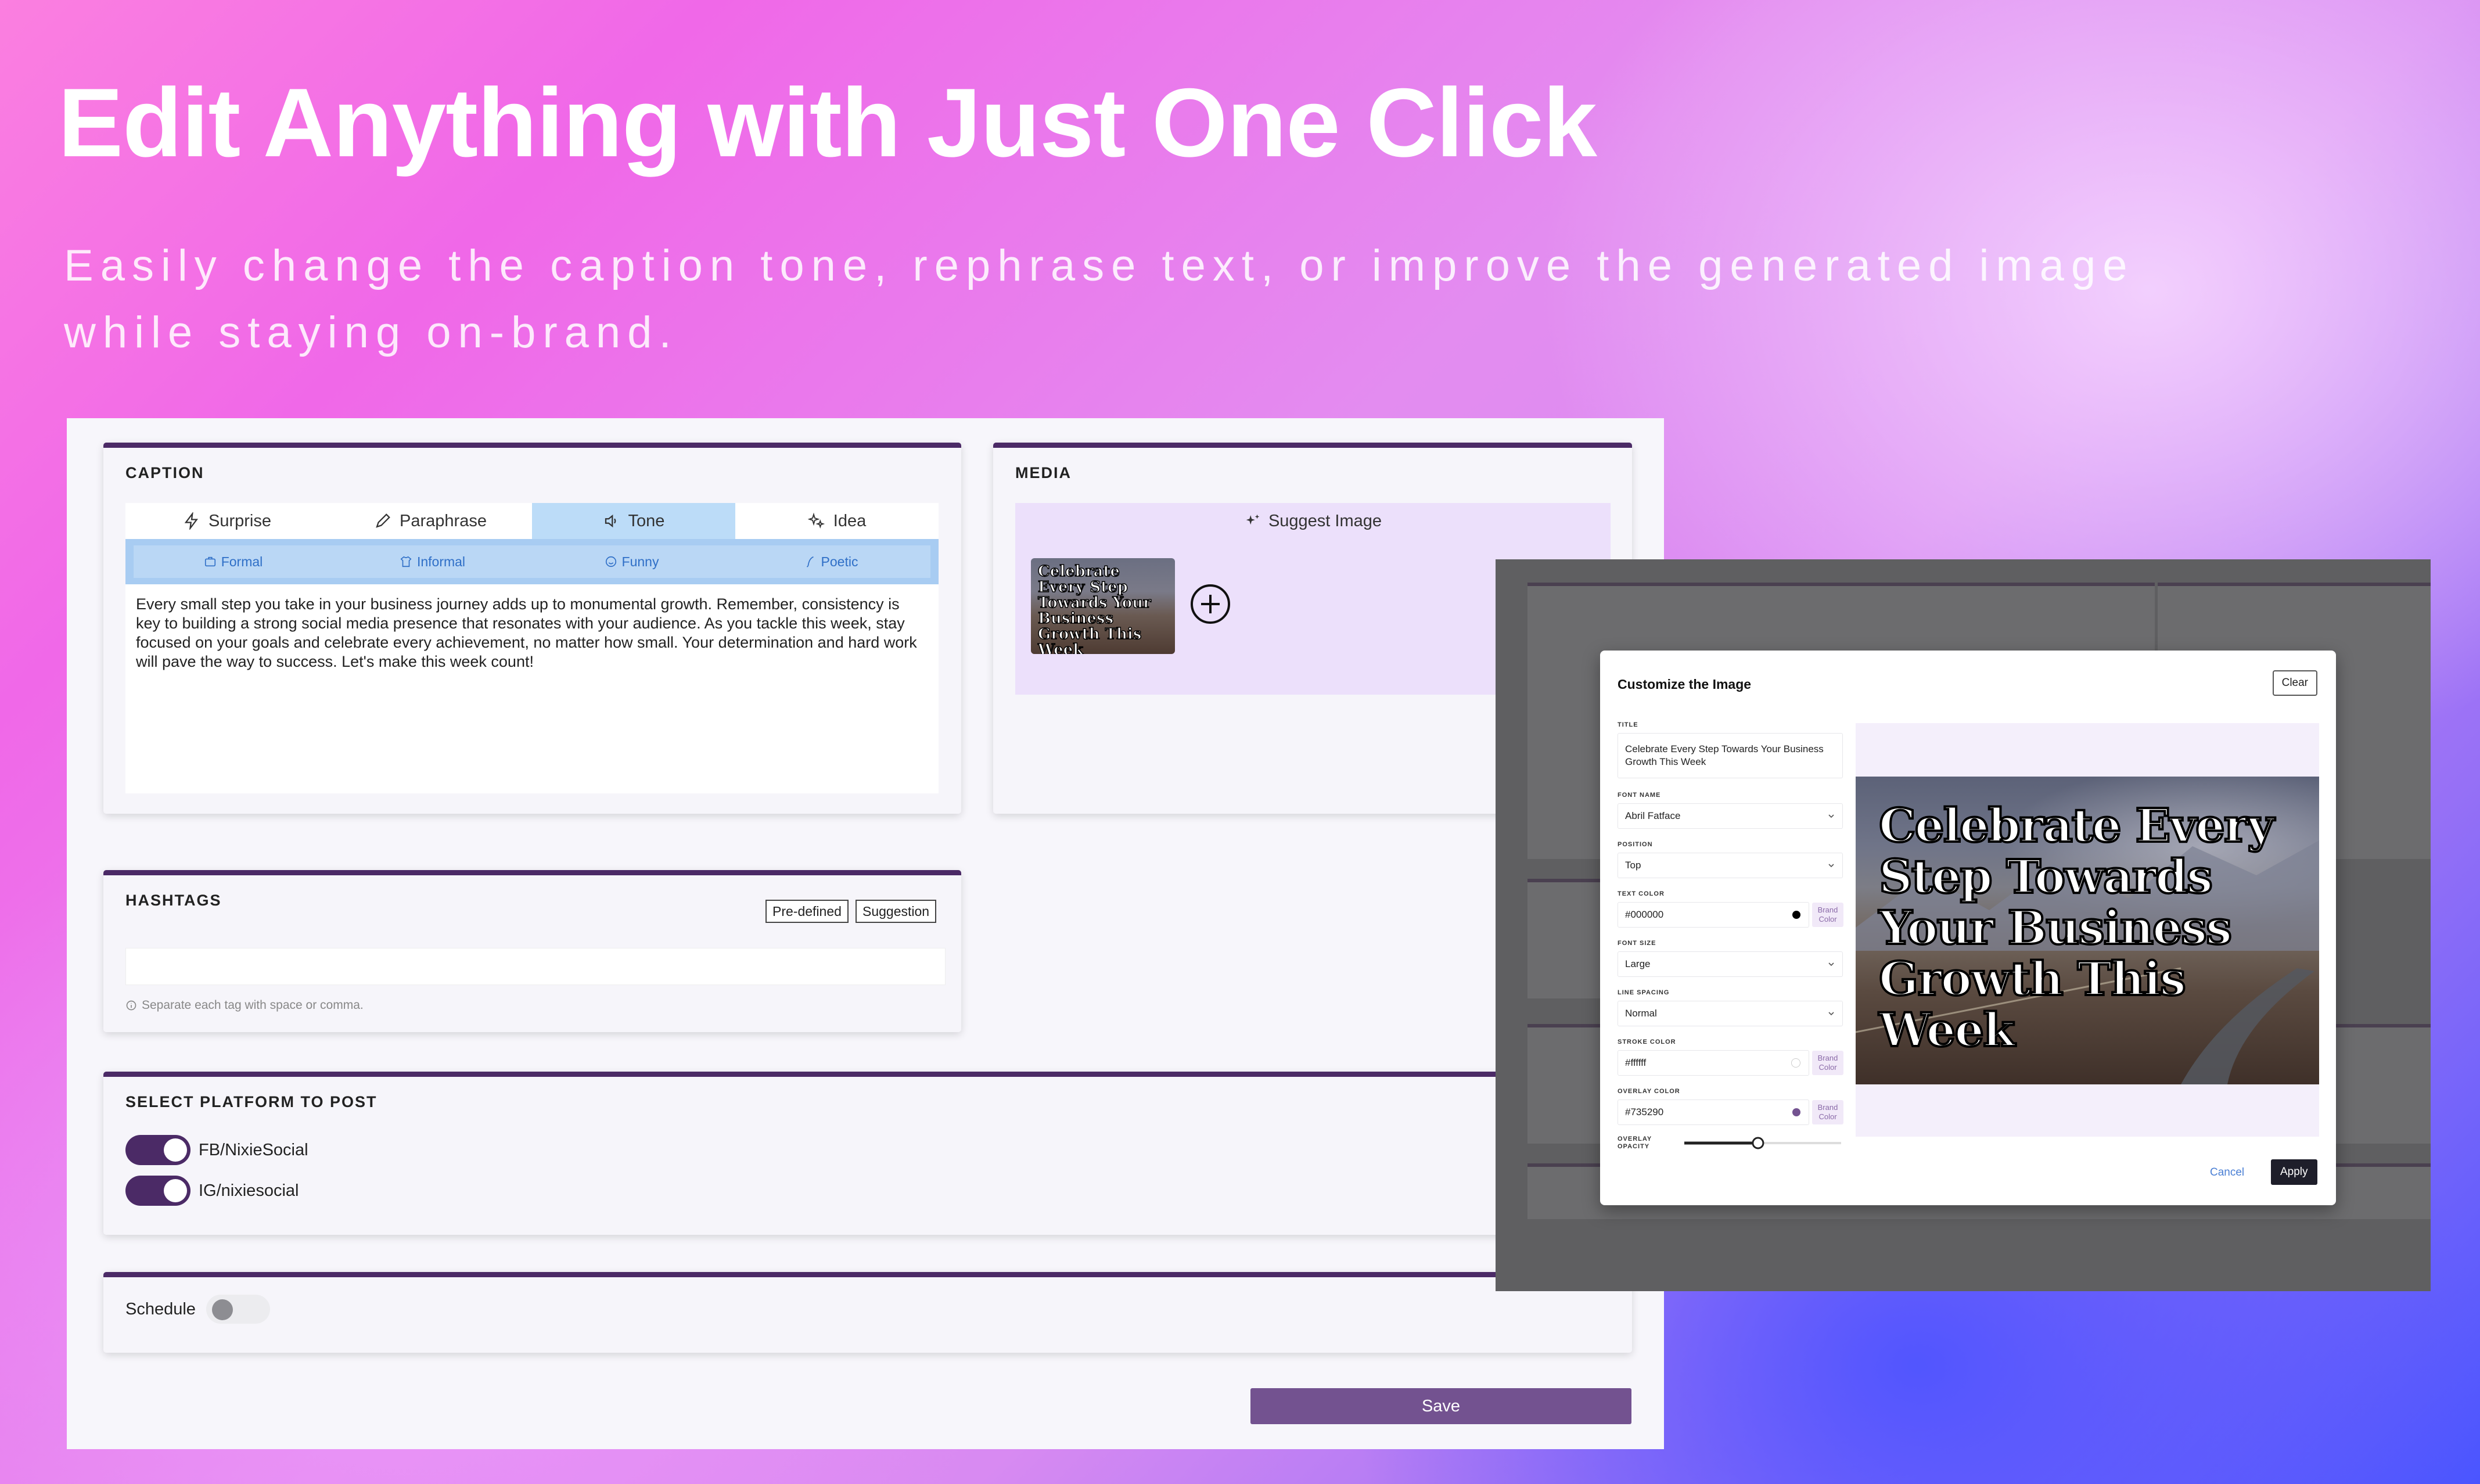 This screenshot has height=1484, width=2480. Describe the element at coordinates (1796, 1112) in the screenshot. I see `overlay-color-swatch` at that location.